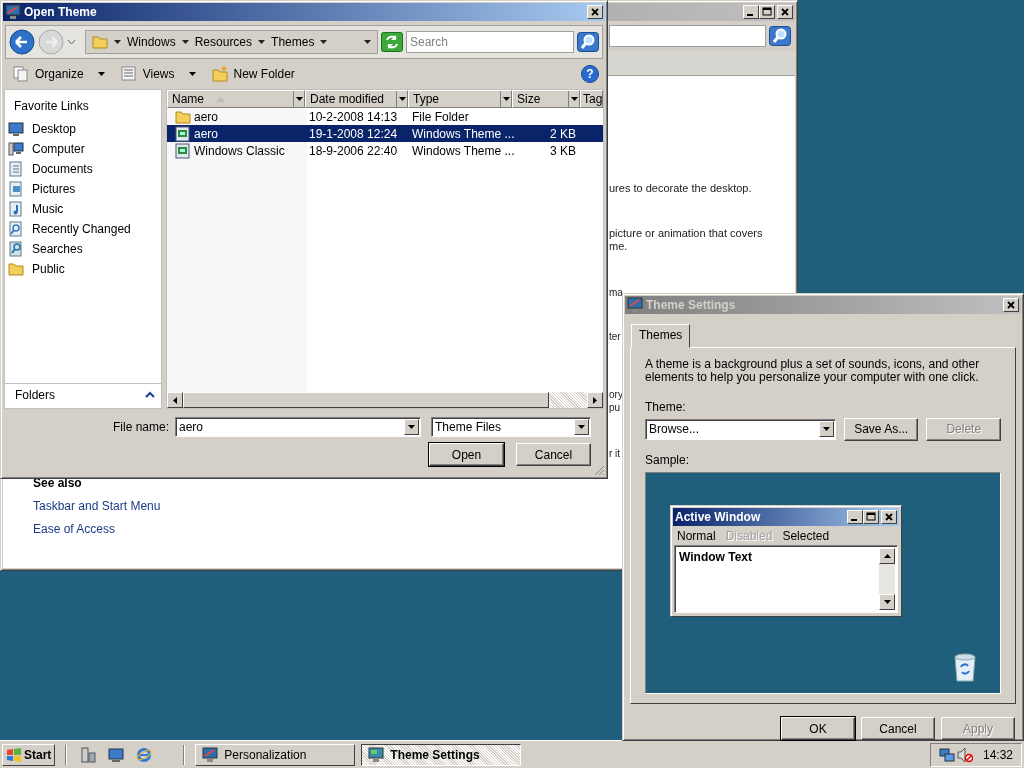 This screenshot has height=768, width=1024. I want to click on music-note-icon, so click(16, 209).